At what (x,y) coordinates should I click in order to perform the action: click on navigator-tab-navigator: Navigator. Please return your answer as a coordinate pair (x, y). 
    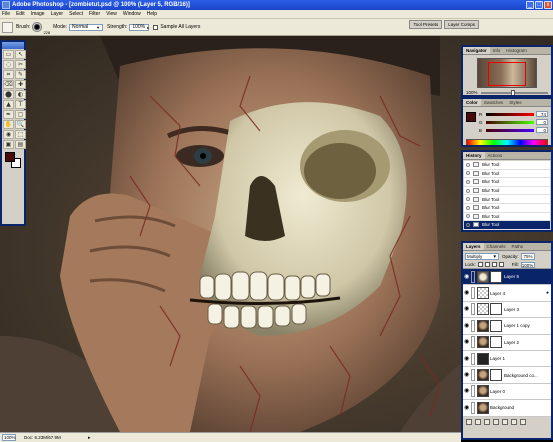
    Looking at the image, I should click on (476, 50).